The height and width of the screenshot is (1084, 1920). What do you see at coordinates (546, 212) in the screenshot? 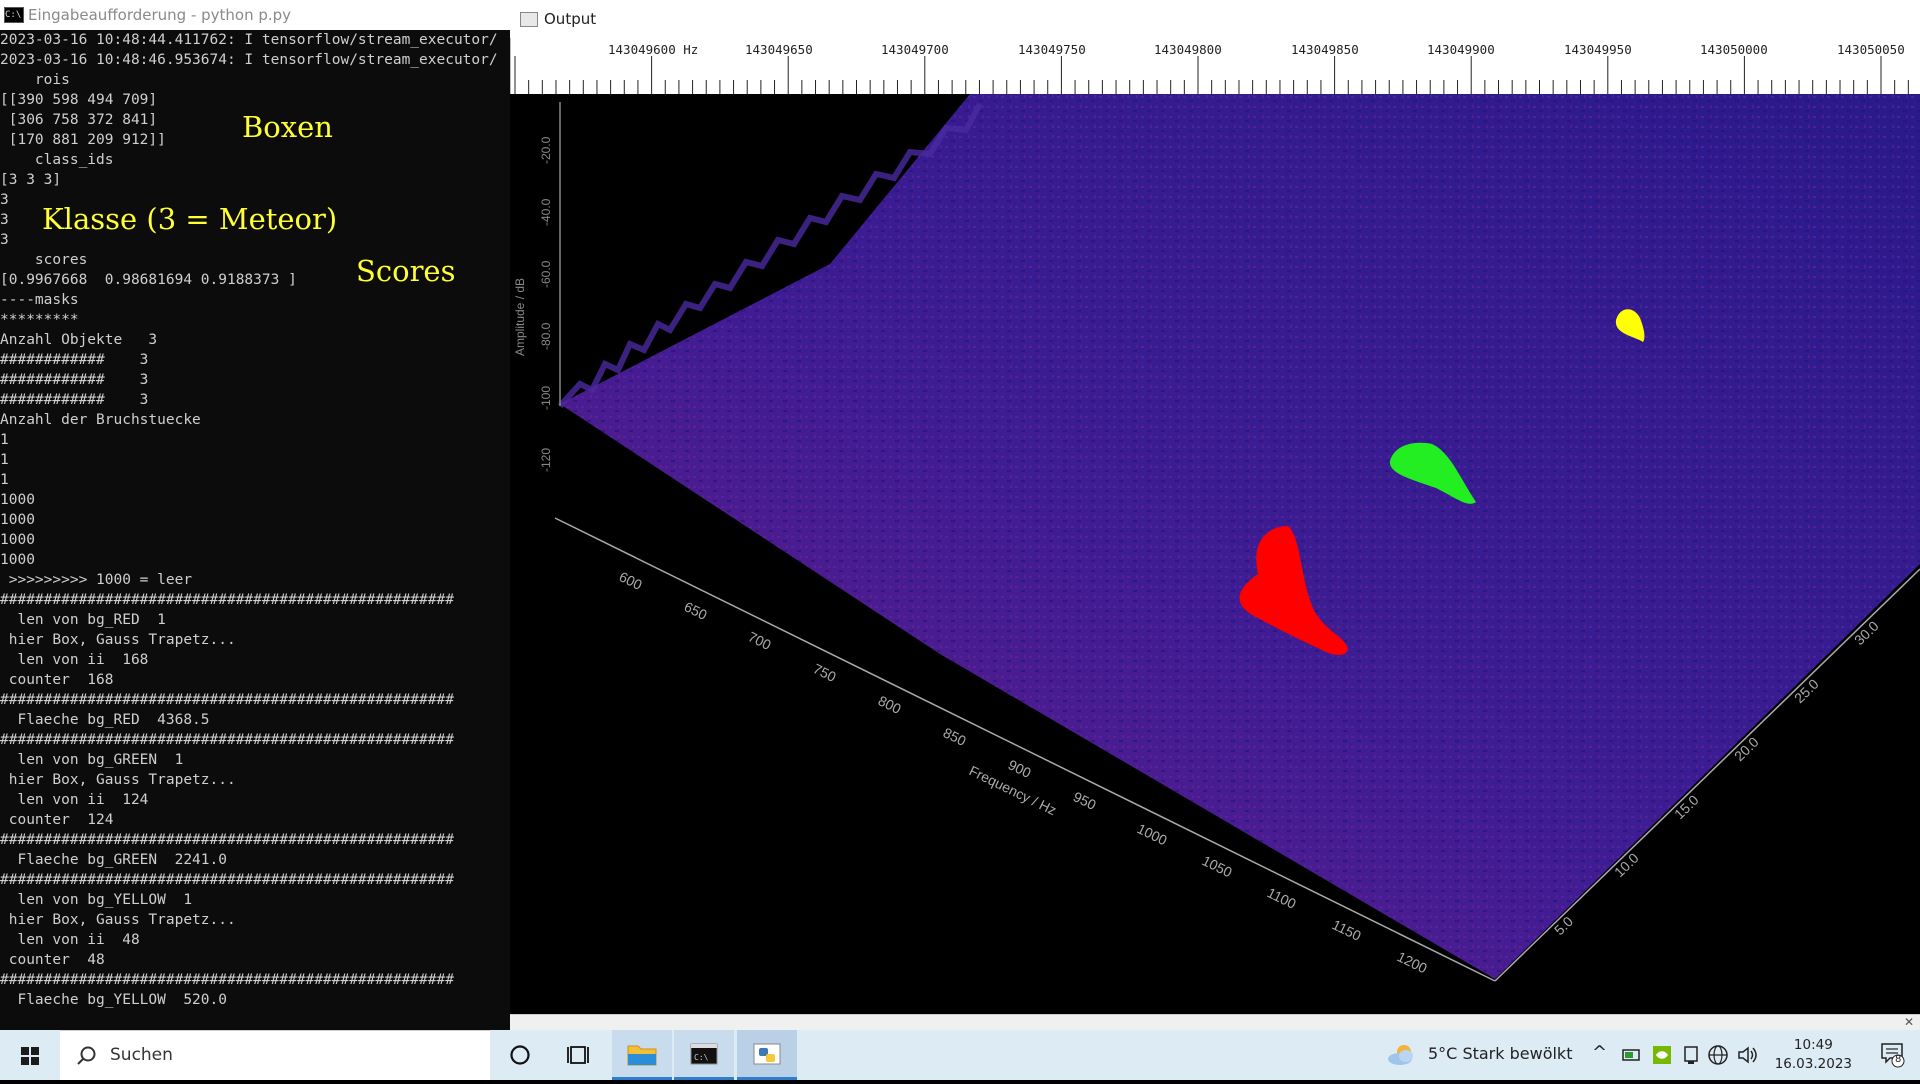
I see `amplitude-tick: -40.0` at bounding box center [546, 212].